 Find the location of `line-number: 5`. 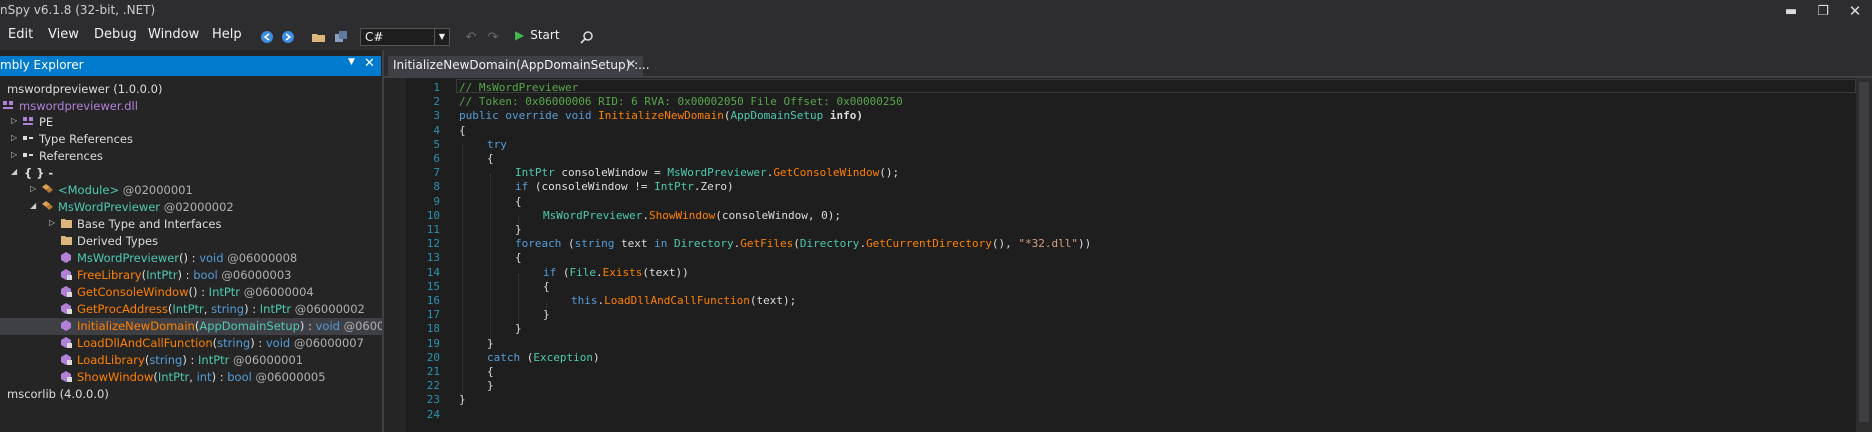

line-number: 5 is located at coordinates (436, 144).